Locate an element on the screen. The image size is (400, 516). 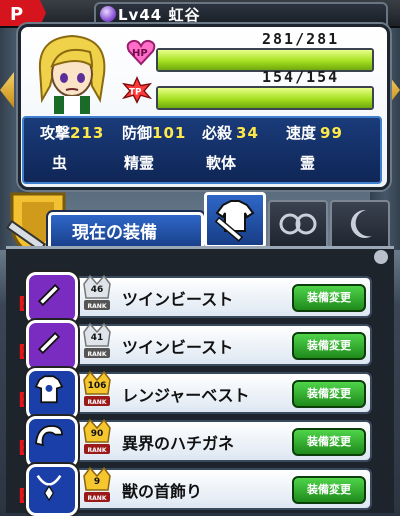
hp-gauge-fill is located at coordinates (265, 60).